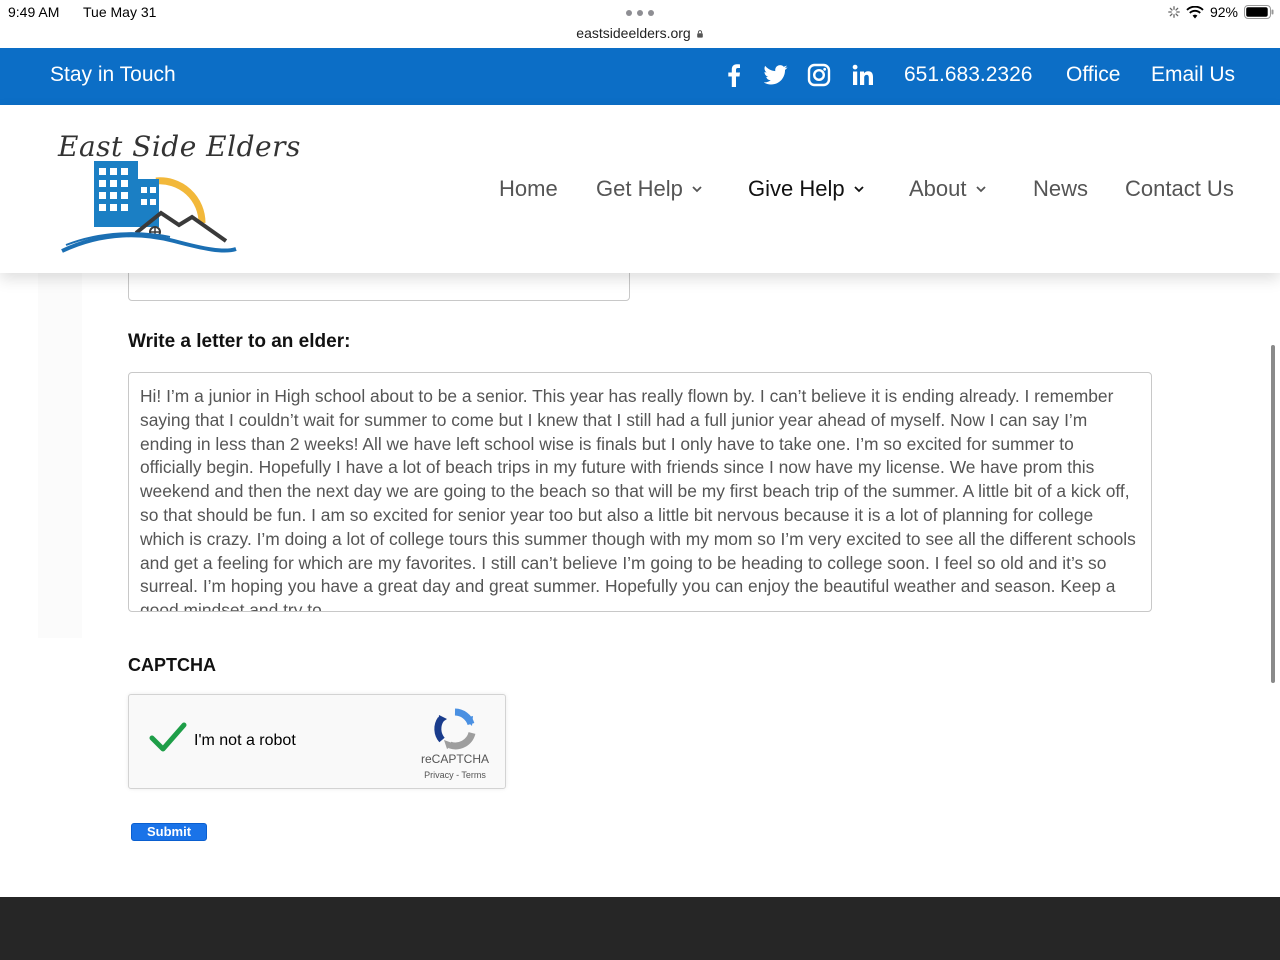  What do you see at coordinates (1093, 75) in the screenshot?
I see `office-link: Office` at bounding box center [1093, 75].